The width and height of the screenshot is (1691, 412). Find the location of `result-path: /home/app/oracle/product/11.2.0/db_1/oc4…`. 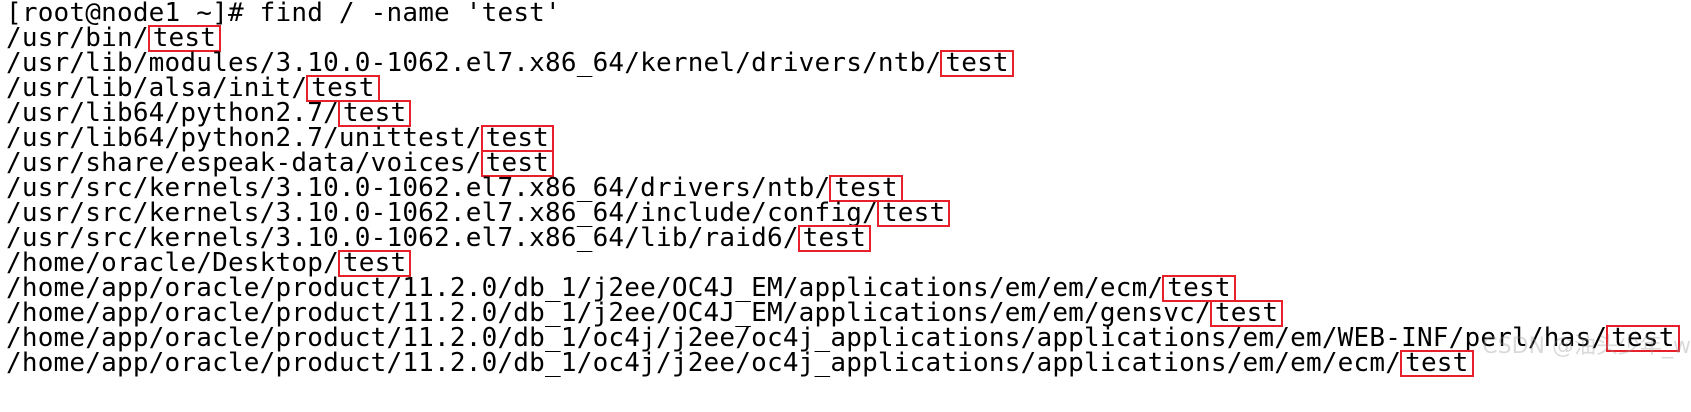

result-path: /home/app/oracle/product/11.2.0/db_1/oc4… is located at coordinates (704, 363).